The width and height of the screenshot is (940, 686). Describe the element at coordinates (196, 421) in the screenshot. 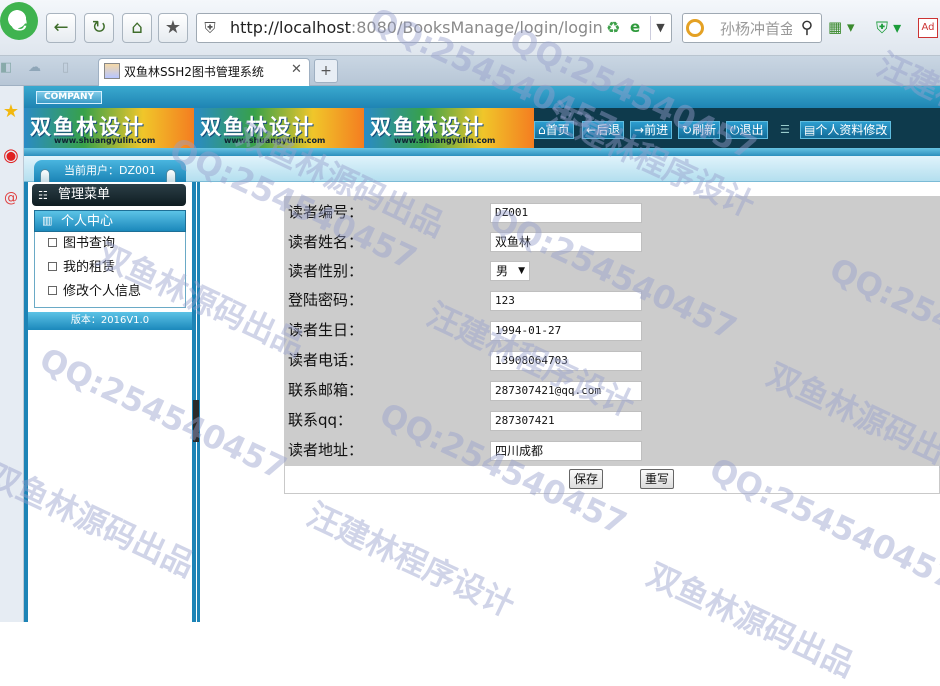

I see `panel-splitter-handle` at that location.